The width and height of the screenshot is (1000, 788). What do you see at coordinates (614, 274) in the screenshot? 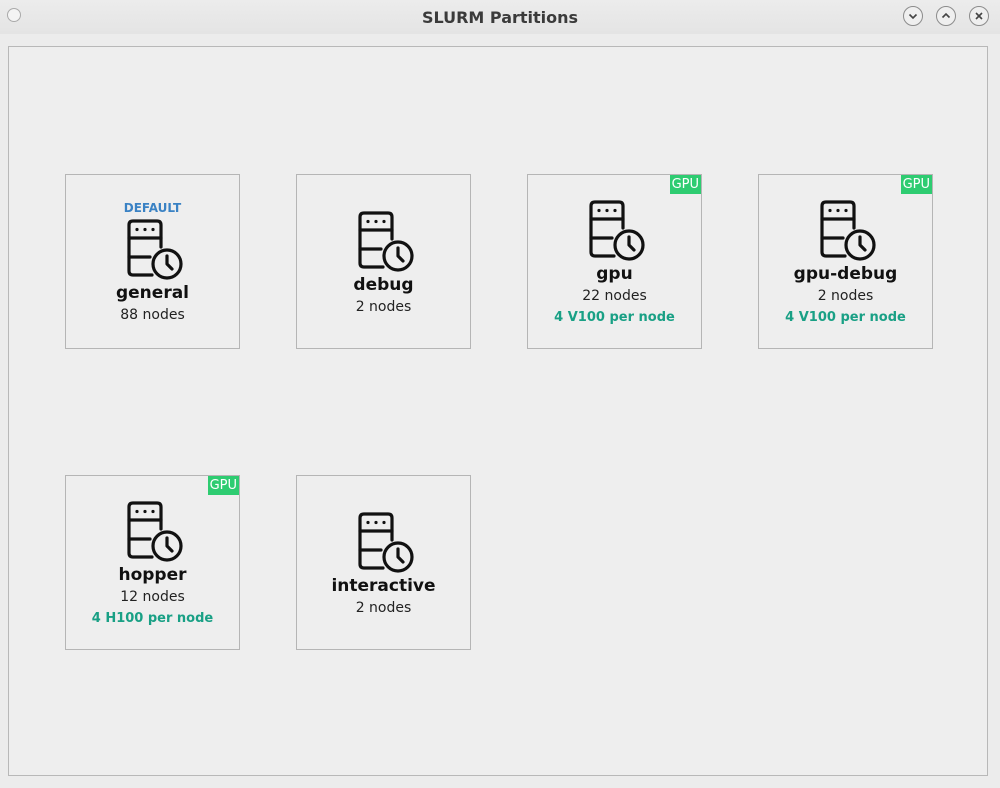
I see `partition-name: gpu` at bounding box center [614, 274].